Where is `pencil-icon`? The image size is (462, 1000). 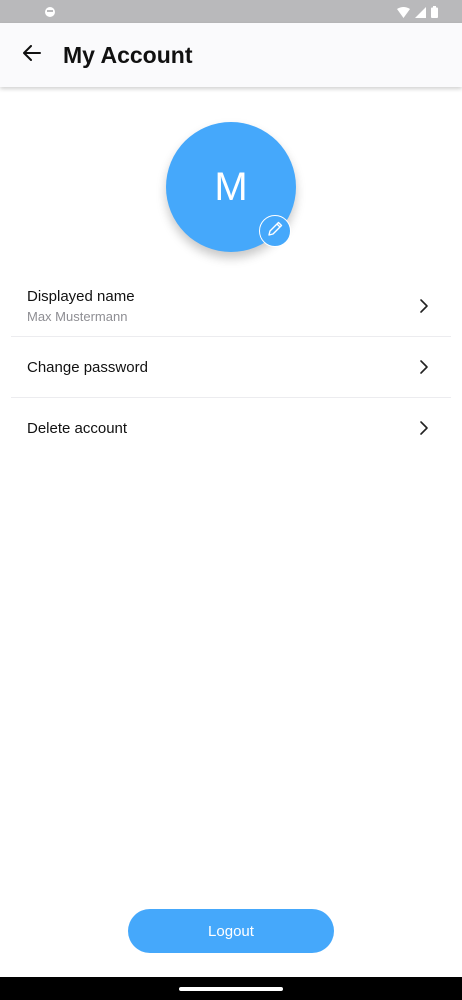
pencil-icon is located at coordinates (275, 231).